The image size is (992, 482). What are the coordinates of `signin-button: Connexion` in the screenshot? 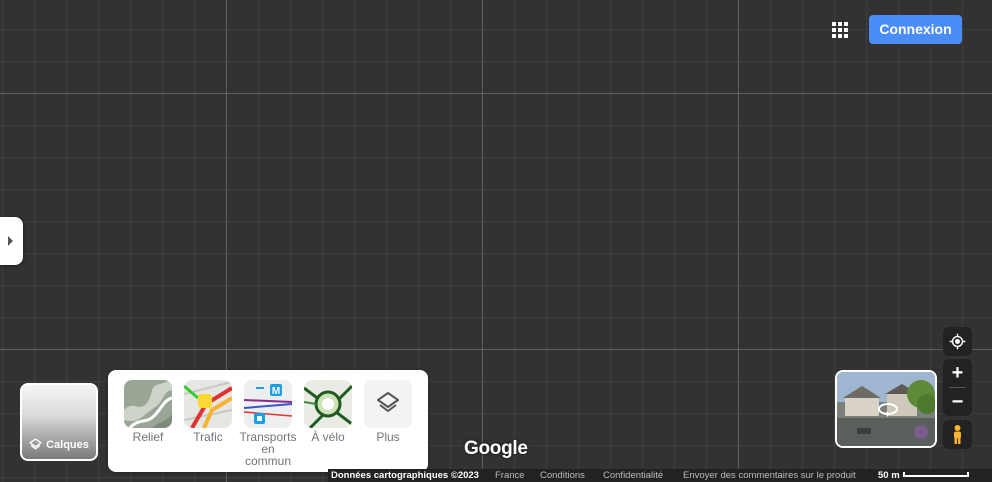 It's located at (915, 29).